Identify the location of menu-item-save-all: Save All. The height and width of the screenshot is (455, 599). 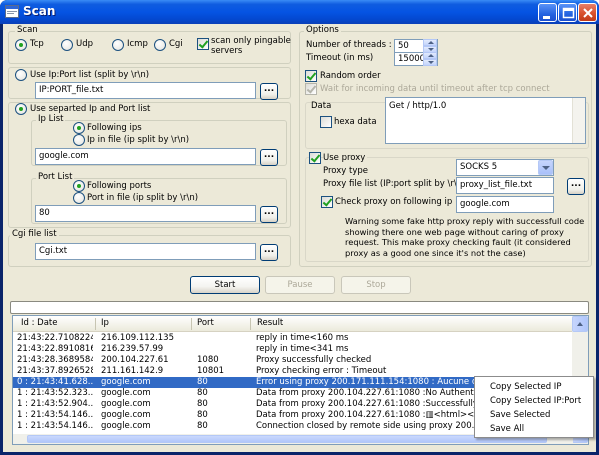
(507, 429).